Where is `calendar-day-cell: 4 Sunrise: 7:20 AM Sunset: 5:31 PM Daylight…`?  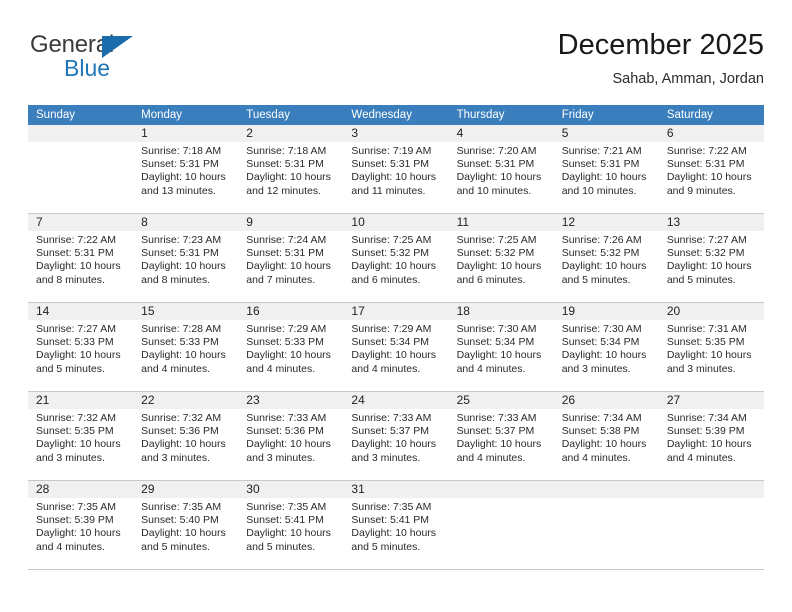 calendar-day-cell: 4 Sunrise: 7:20 AM Sunset: 5:31 PM Daylight… is located at coordinates (501, 169).